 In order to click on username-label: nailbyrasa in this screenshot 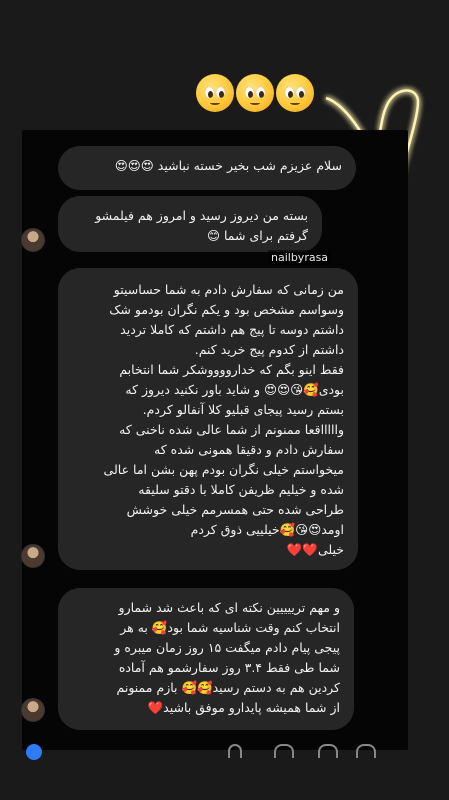, I will do `click(300, 257)`.